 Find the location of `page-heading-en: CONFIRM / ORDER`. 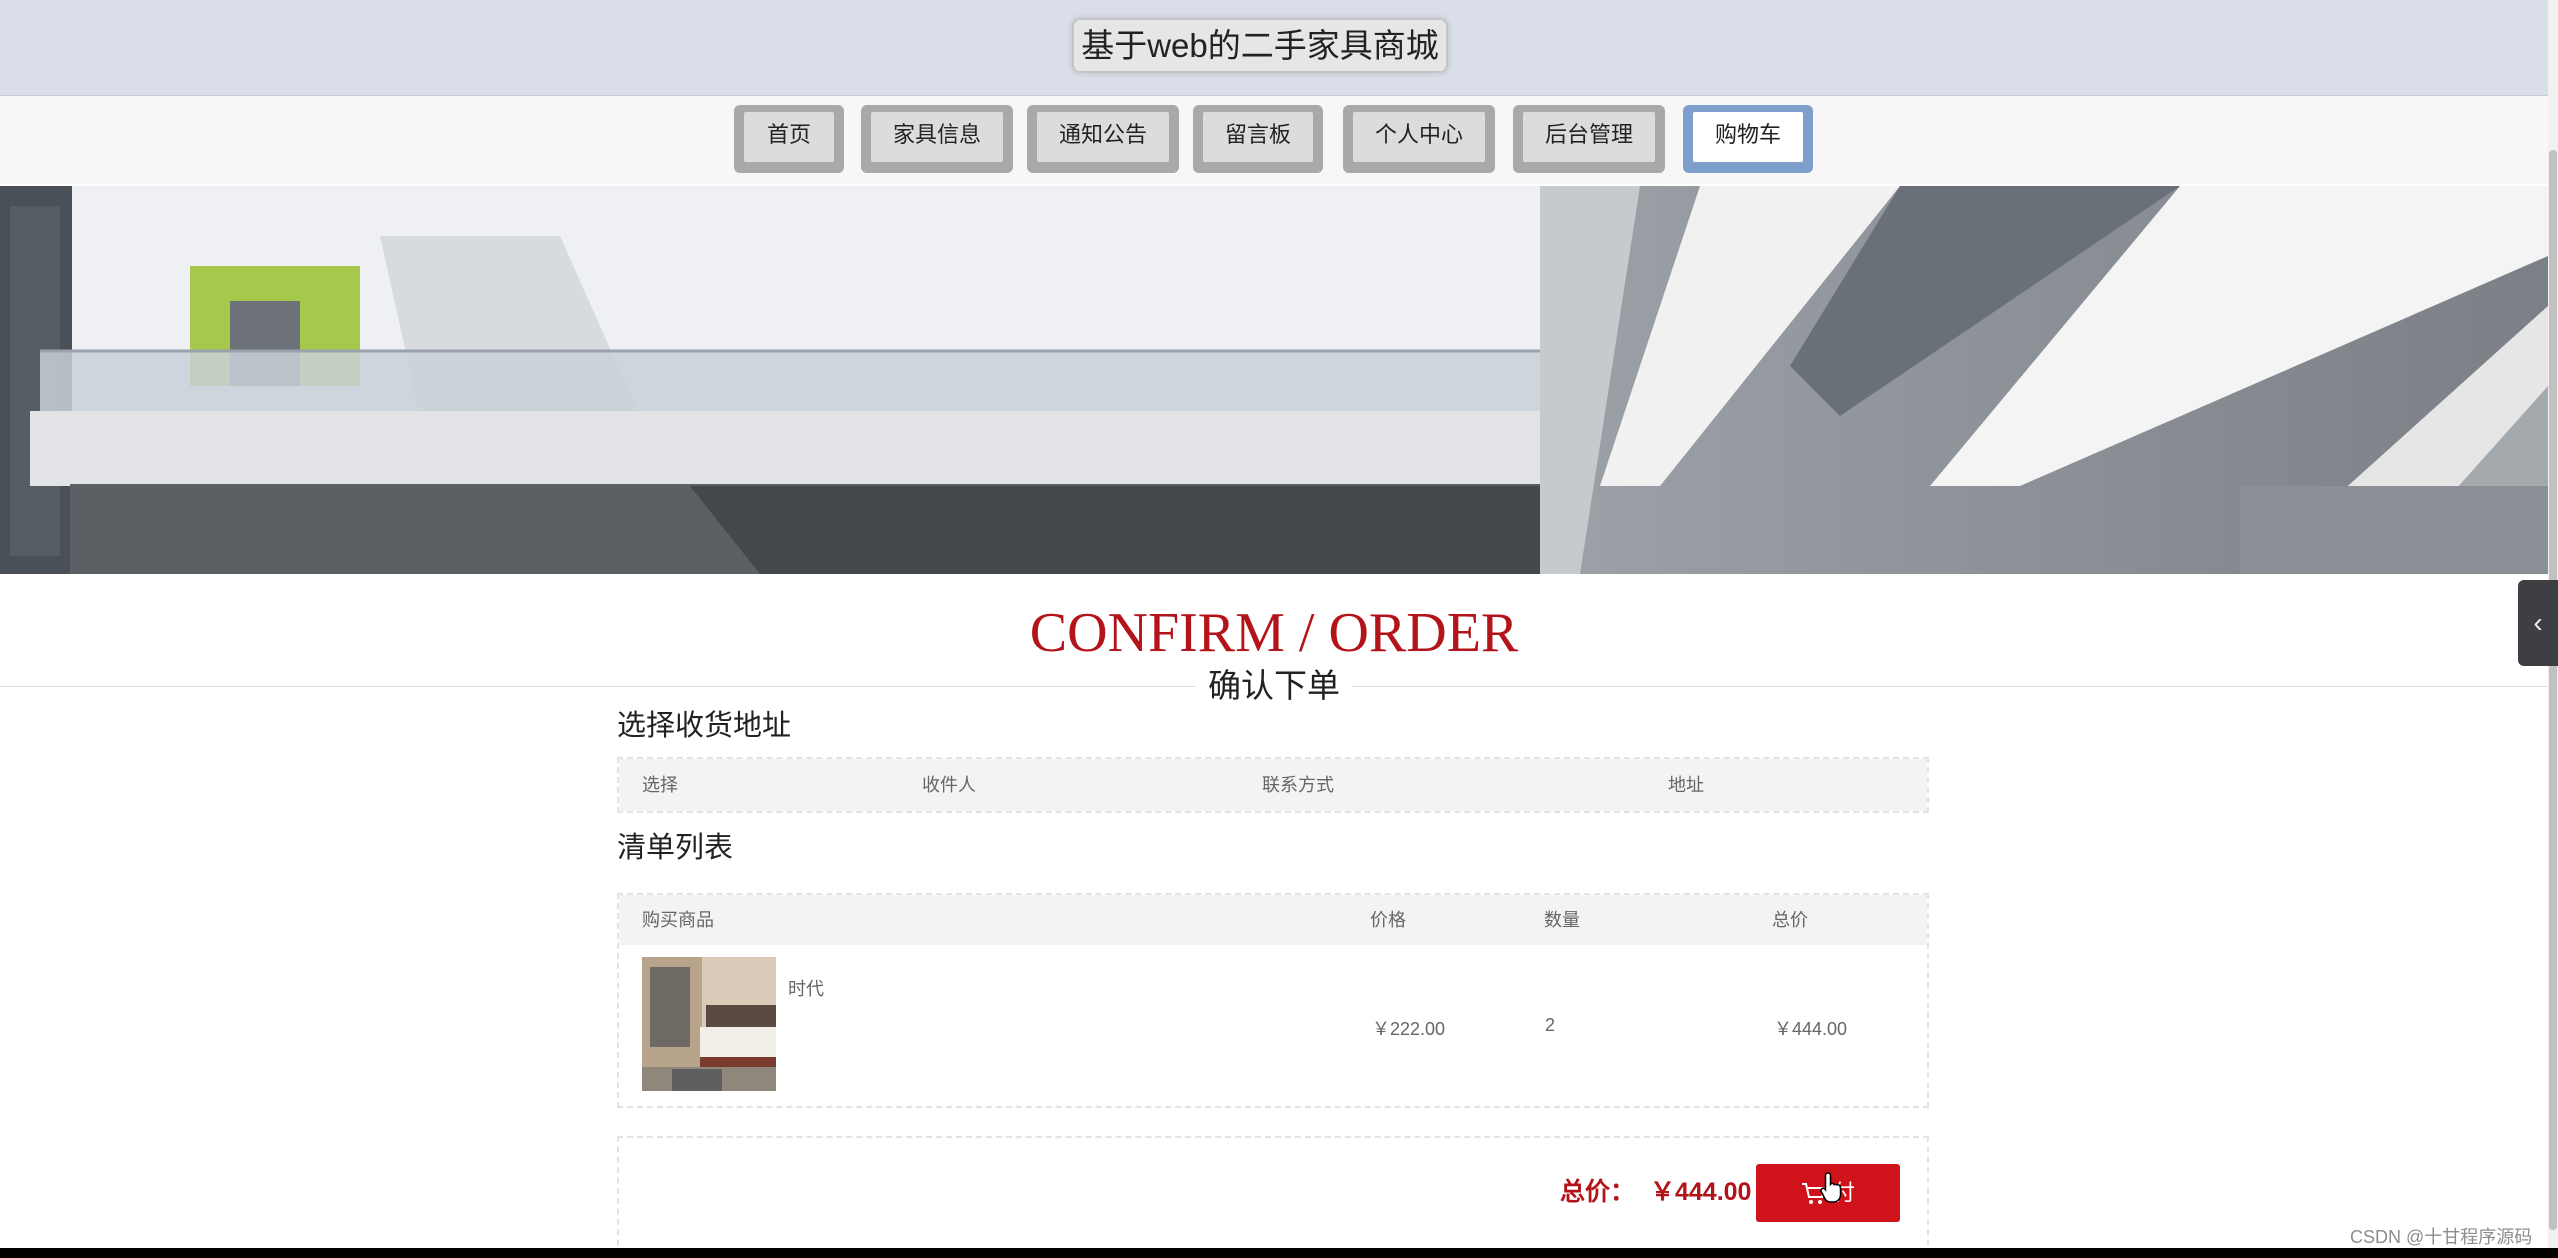

page-heading-en: CONFIRM / ORDER is located at coordinates (1274, 633).